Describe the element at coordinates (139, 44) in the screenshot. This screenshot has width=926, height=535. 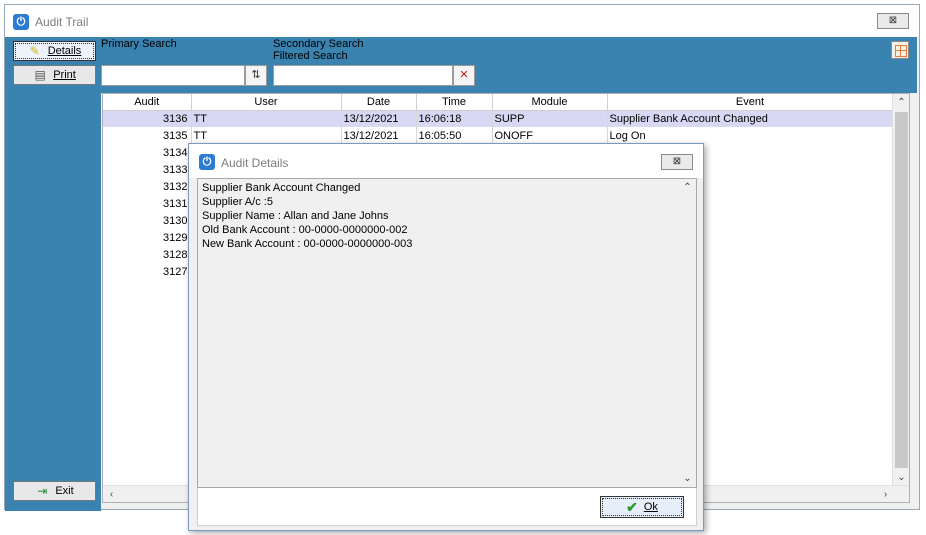
I see `primary-search-label: Primary Search` at that location.